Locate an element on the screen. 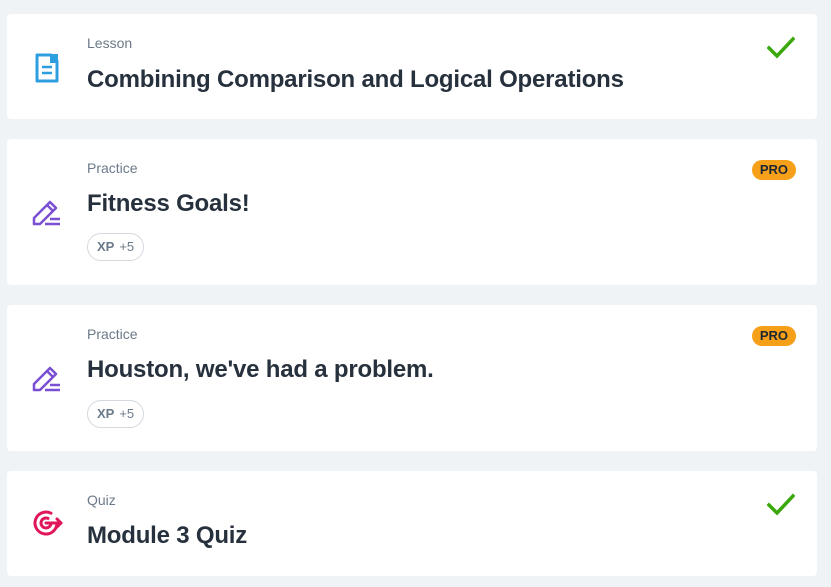  item-title: Fitness Goals! is located at coordinates (168, 204).